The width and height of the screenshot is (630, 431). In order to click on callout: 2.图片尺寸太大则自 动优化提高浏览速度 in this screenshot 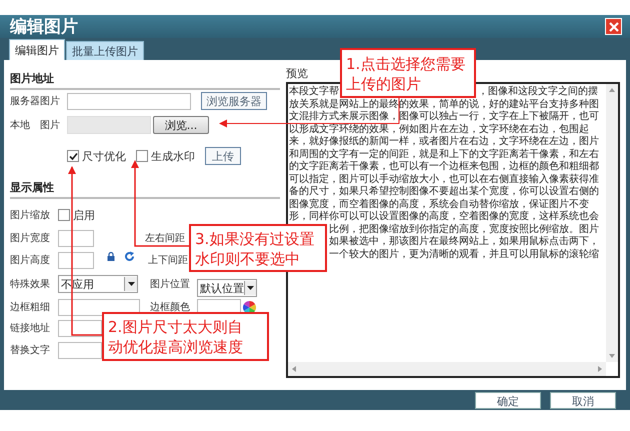, I will do `click(185, 336)`.